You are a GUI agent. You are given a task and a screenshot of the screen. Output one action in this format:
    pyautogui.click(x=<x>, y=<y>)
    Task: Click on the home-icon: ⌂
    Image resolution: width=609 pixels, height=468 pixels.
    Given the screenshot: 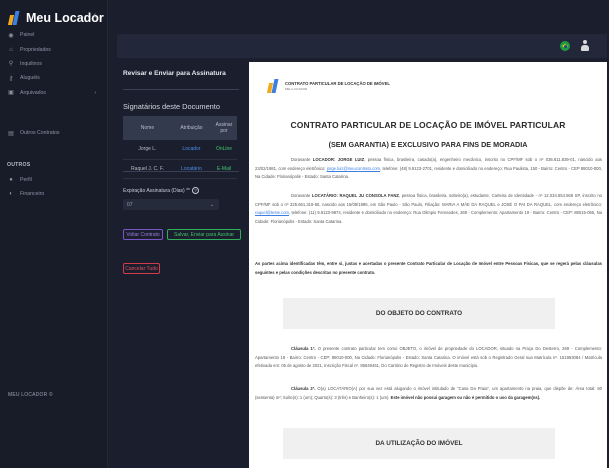 What is the action you would take?
    pyautogui.click(x=11, y=49)
    